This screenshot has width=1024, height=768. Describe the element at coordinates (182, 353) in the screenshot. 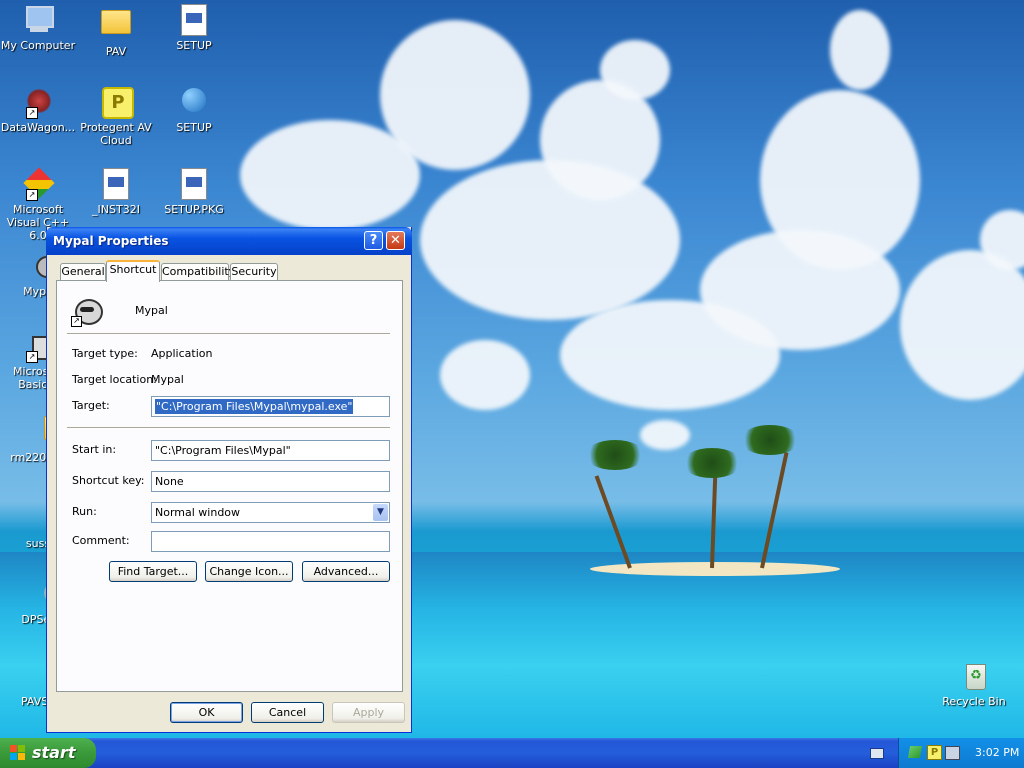

I see `target-type-value: Application` at that location.